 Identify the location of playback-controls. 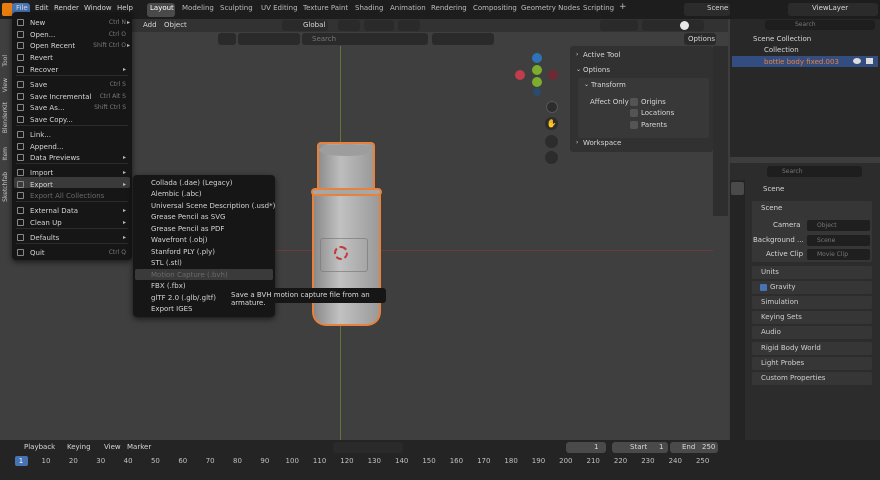
(368, 447).